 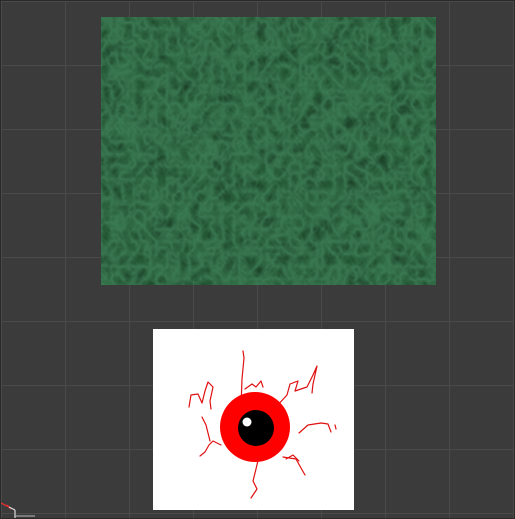 What do you see at coordinates (247, 422) in the screenshot?
I see `pupil-highlight` at bounding box center [247, 422].